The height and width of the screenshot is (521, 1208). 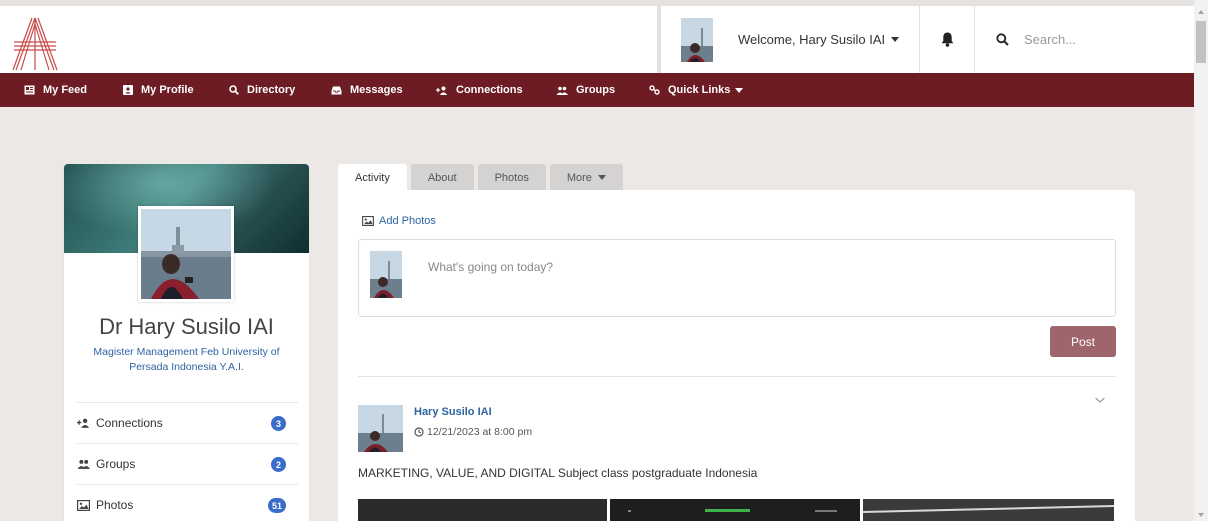 I want to click on profile-tabs: Activity About Photos More, so click(x=482, y=177).